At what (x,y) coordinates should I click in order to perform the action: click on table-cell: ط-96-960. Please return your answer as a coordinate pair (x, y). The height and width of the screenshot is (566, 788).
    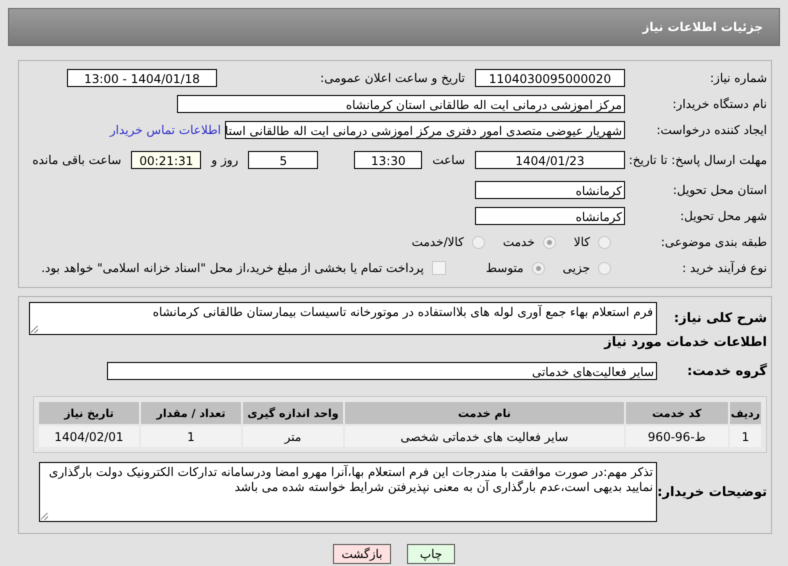
    Looking at the image, I should click on (677, 436).